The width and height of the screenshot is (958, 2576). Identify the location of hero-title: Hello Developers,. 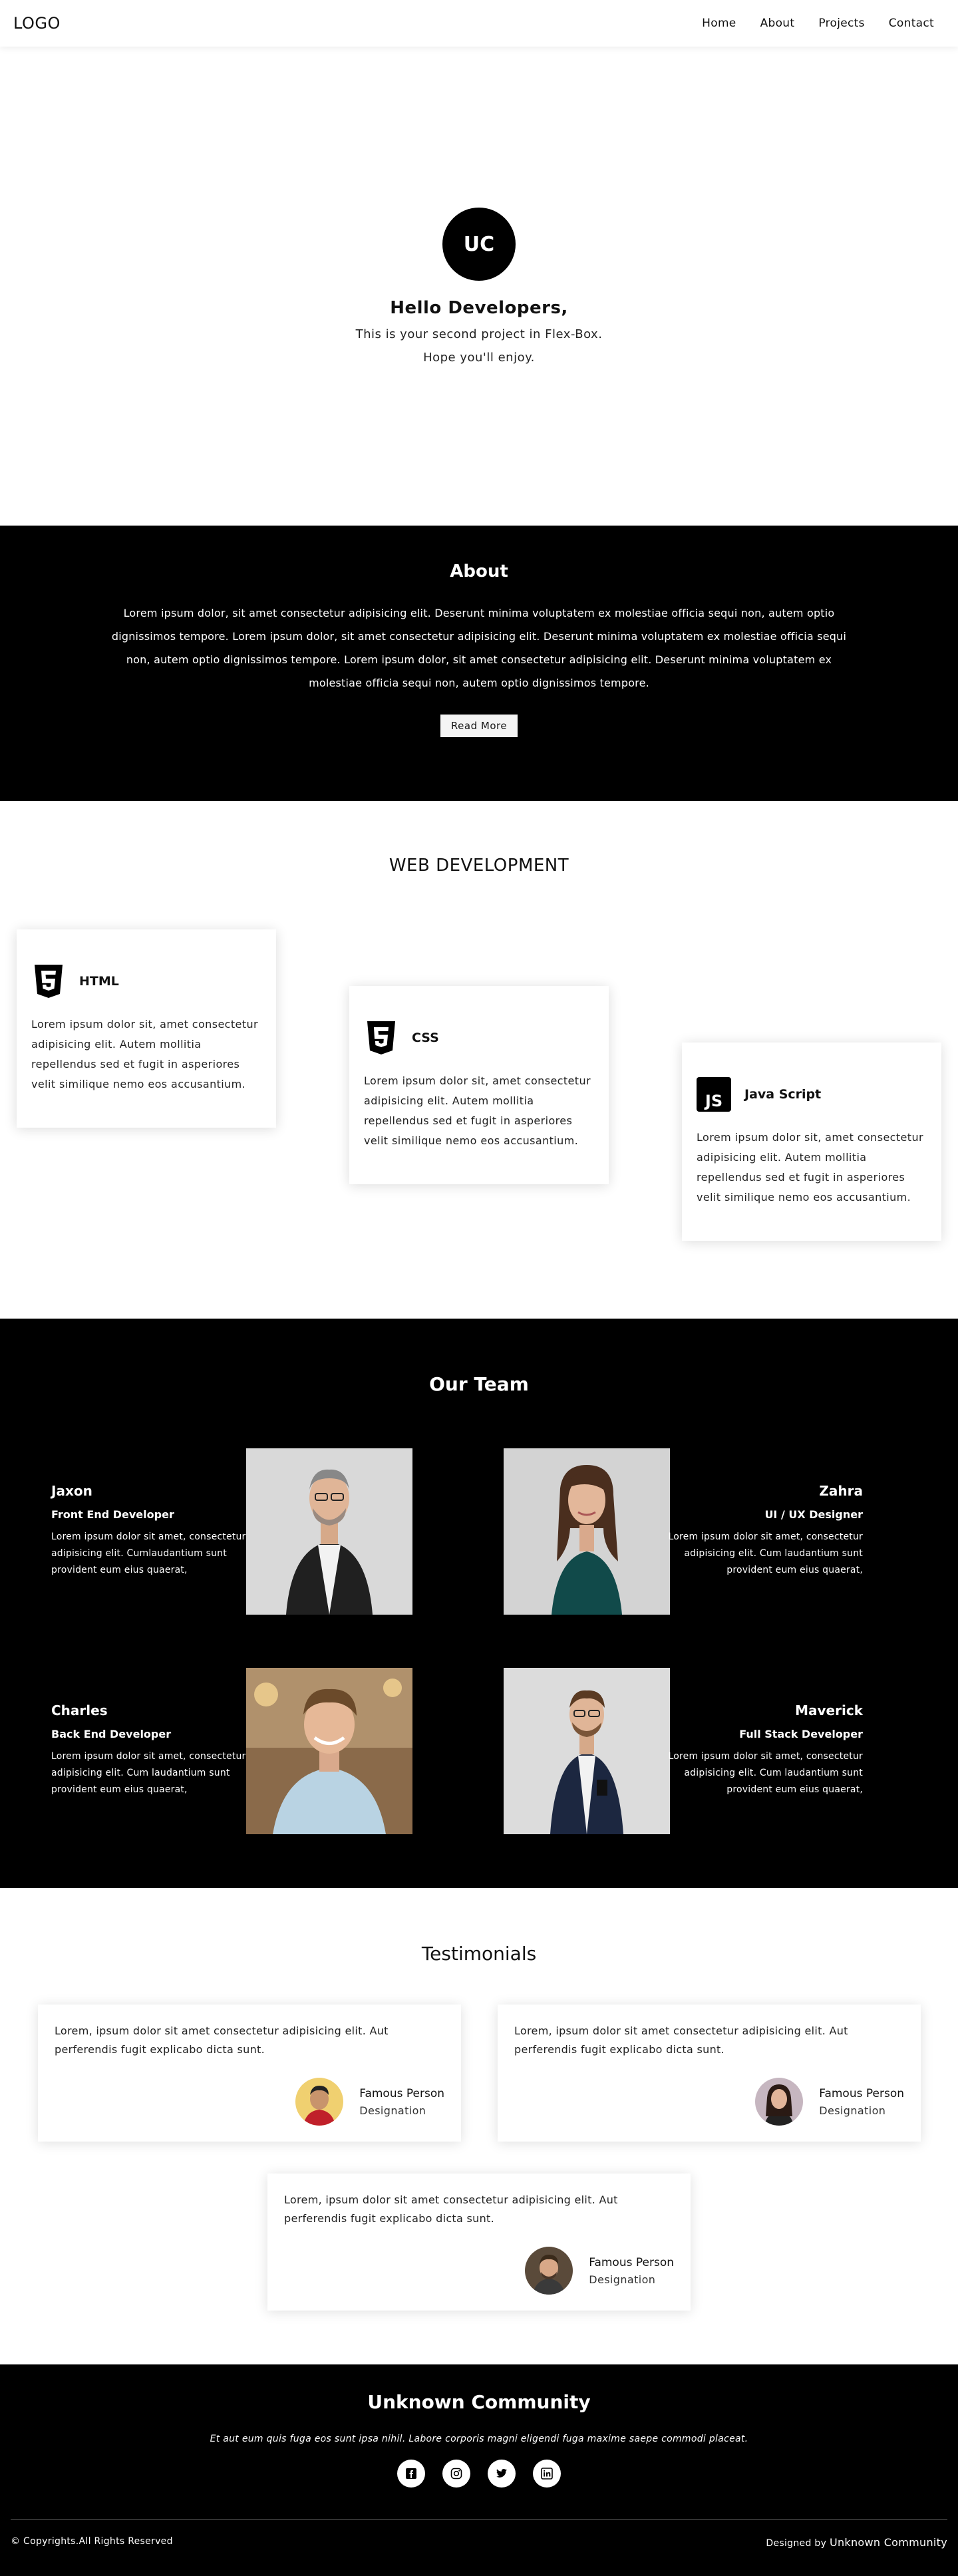
(479, 308).